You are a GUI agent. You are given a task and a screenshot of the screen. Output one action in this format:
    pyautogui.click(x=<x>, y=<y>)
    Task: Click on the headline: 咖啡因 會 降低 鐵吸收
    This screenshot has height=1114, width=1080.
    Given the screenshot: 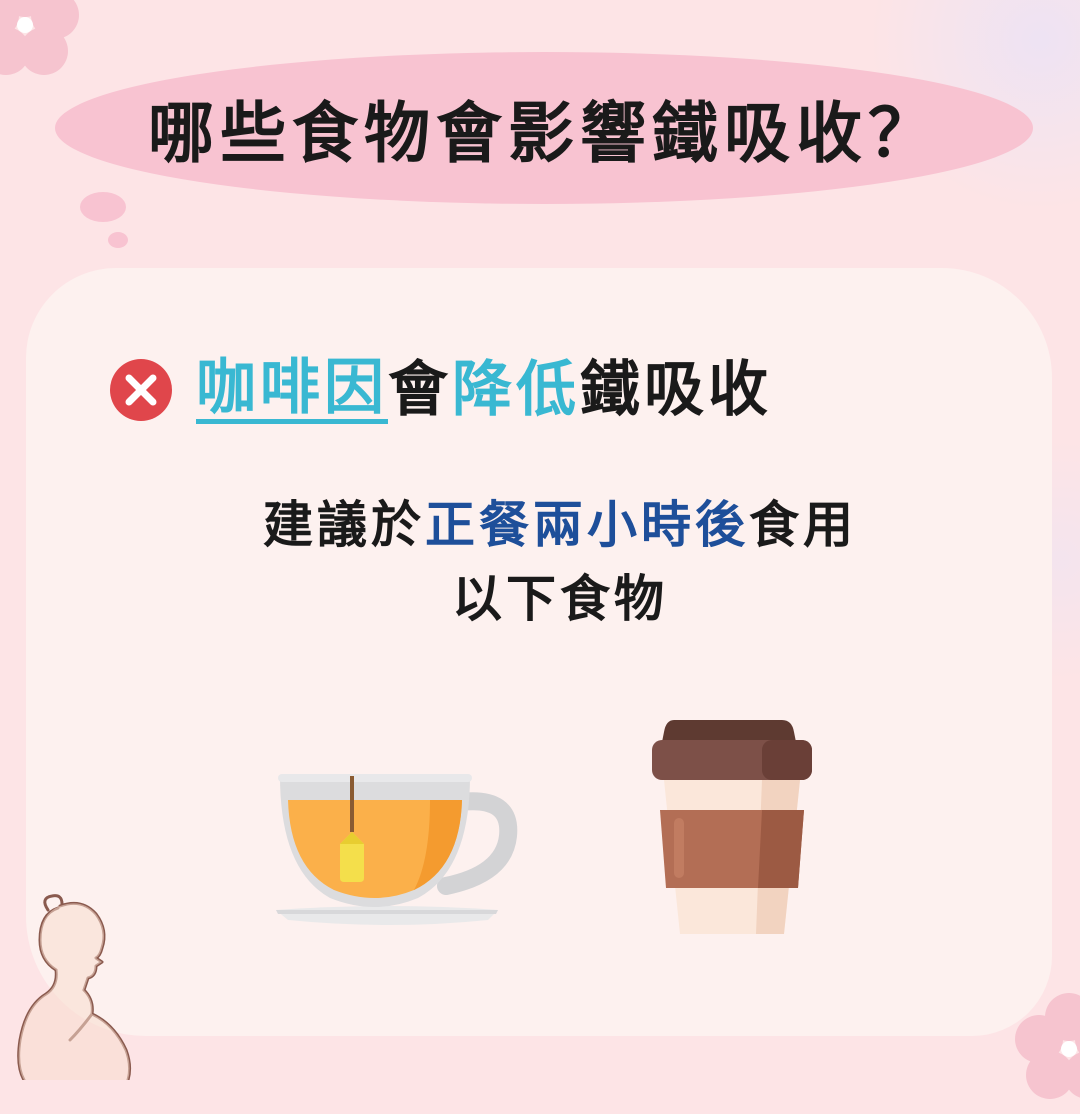 What is the action you would take?
    pyautogui.click(x=440, y=390)
    